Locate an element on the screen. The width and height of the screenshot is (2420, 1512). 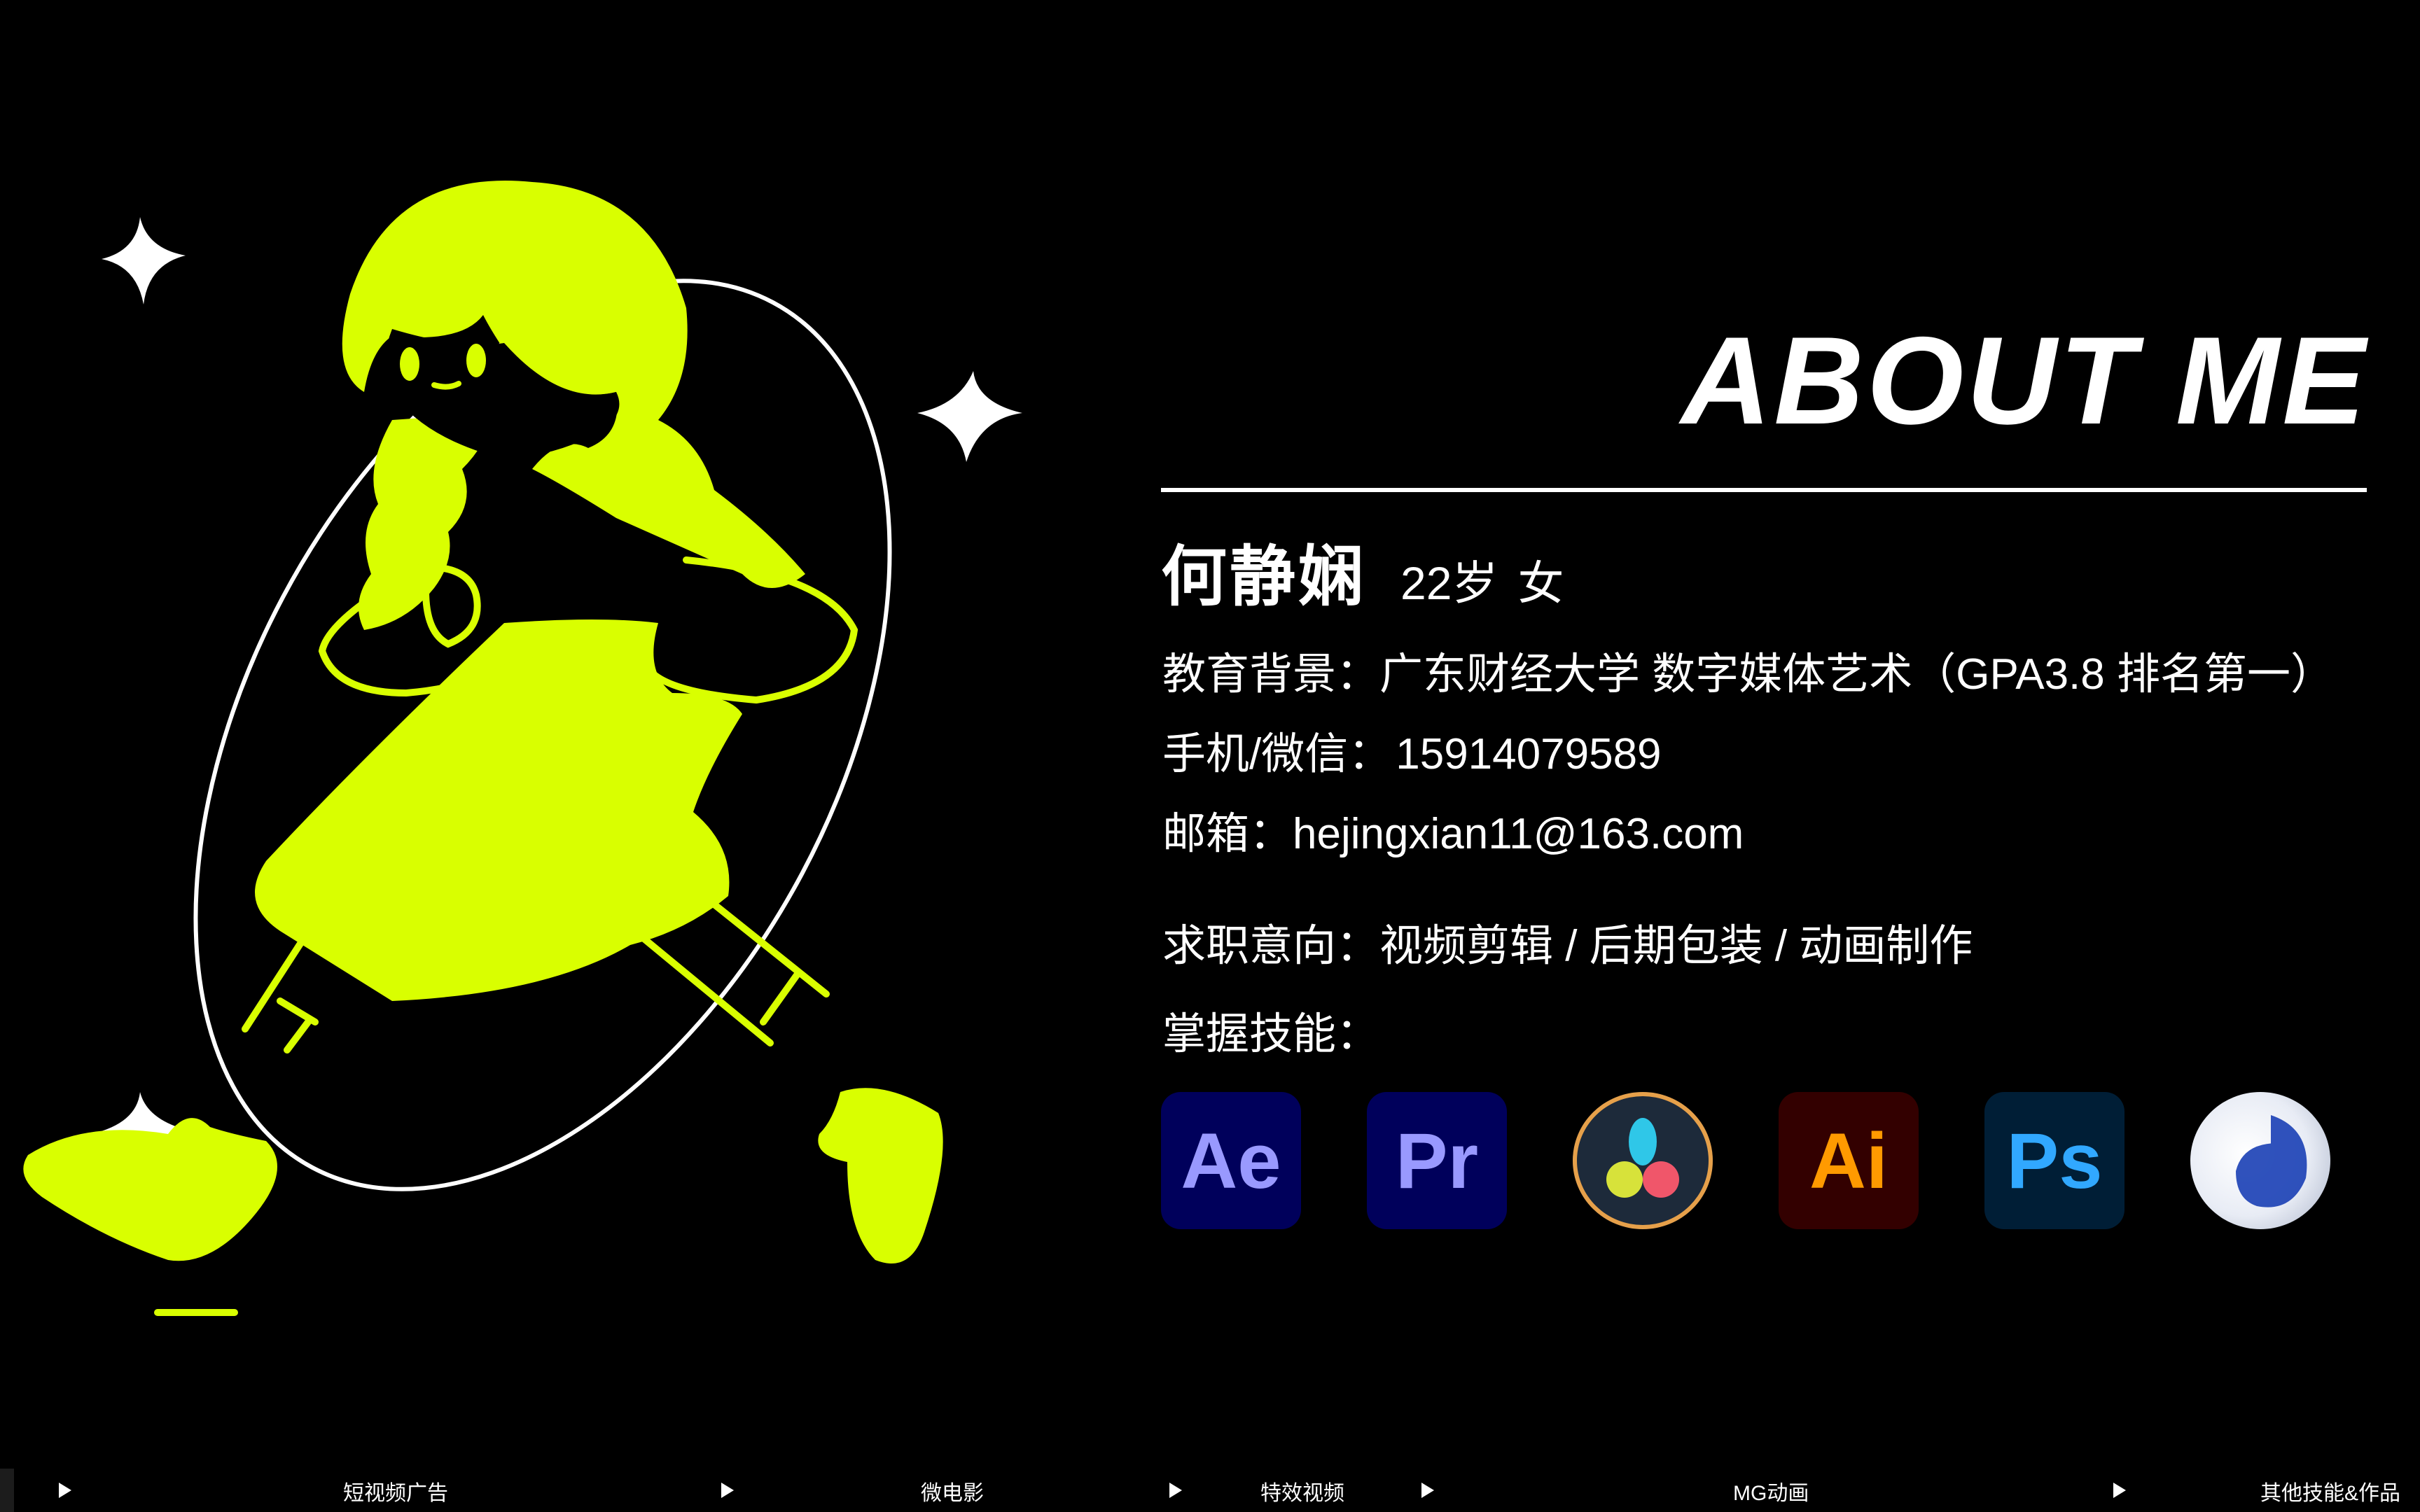
premiere-pro-icon: Pr is located at coordinates (1437, 1160).